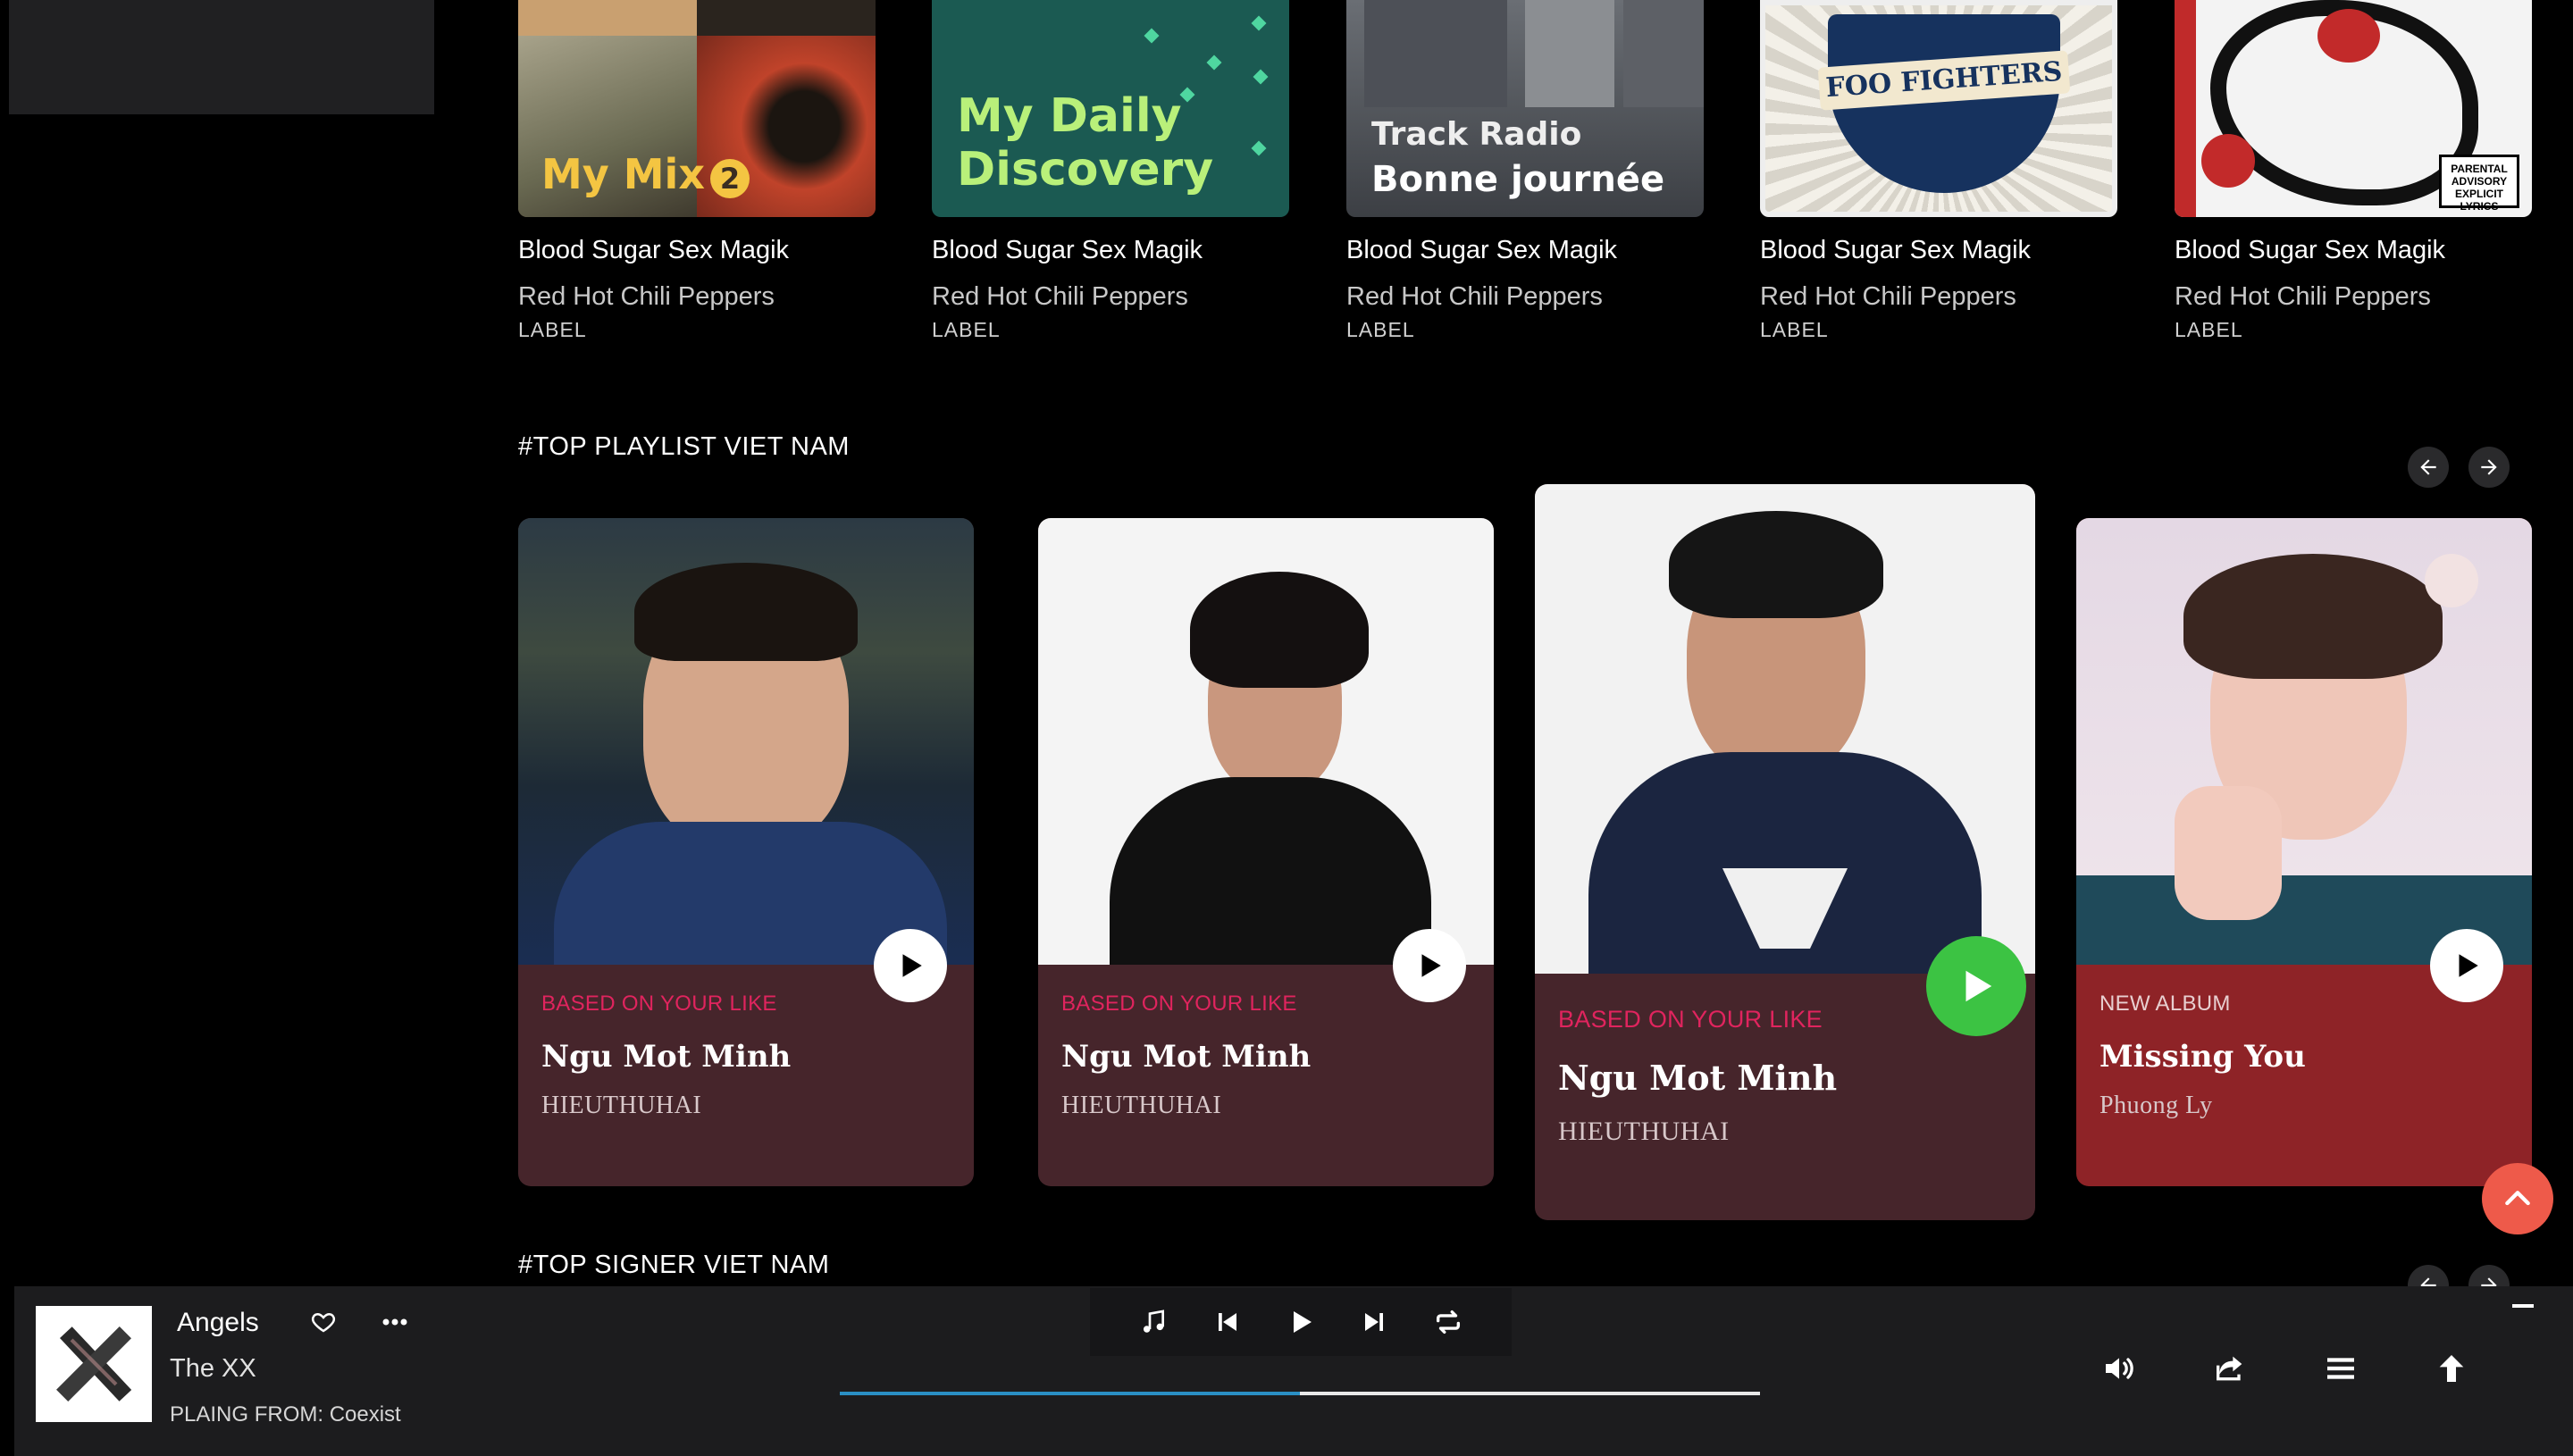  What do you see at coordinates (2202, 1057) in the screenshot?
I see `playlist-name: Missing You` at bounding box center [2202, 1057].